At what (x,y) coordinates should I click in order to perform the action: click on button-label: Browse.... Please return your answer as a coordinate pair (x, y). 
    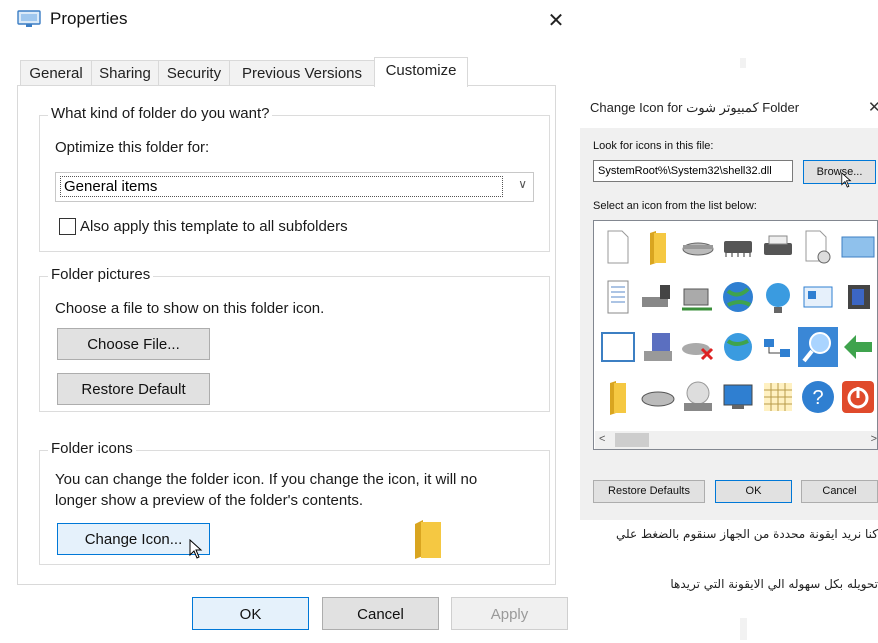
    Looking at the image, I should click on (839, 172).